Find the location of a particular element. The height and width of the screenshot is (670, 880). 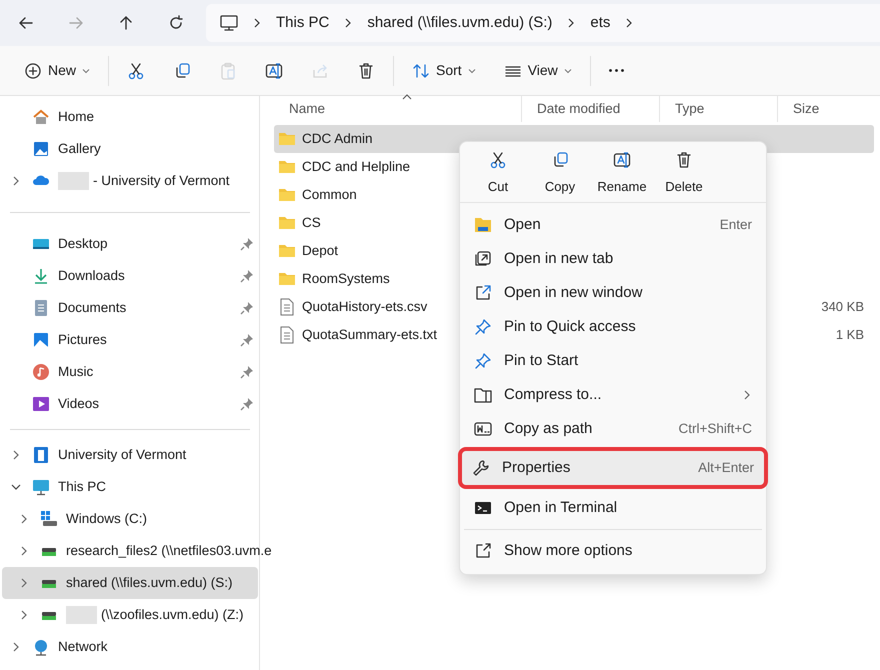

file-name: QuotaHistory-ets.csv is located at coordinates (365, 307).